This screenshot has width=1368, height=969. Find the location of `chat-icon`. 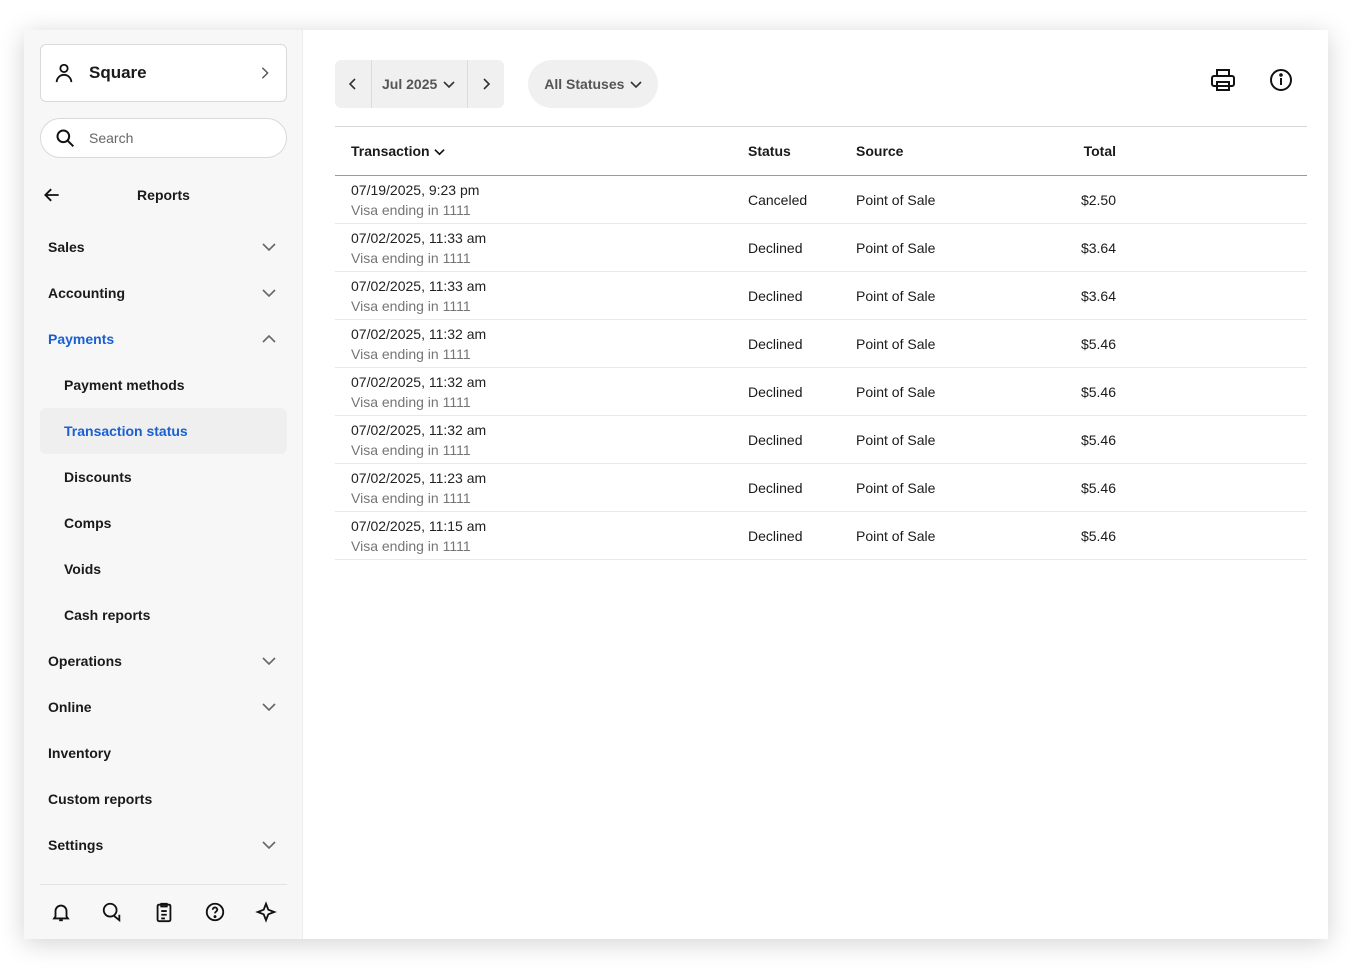

chat-icon is located at coordinates (112, 912).